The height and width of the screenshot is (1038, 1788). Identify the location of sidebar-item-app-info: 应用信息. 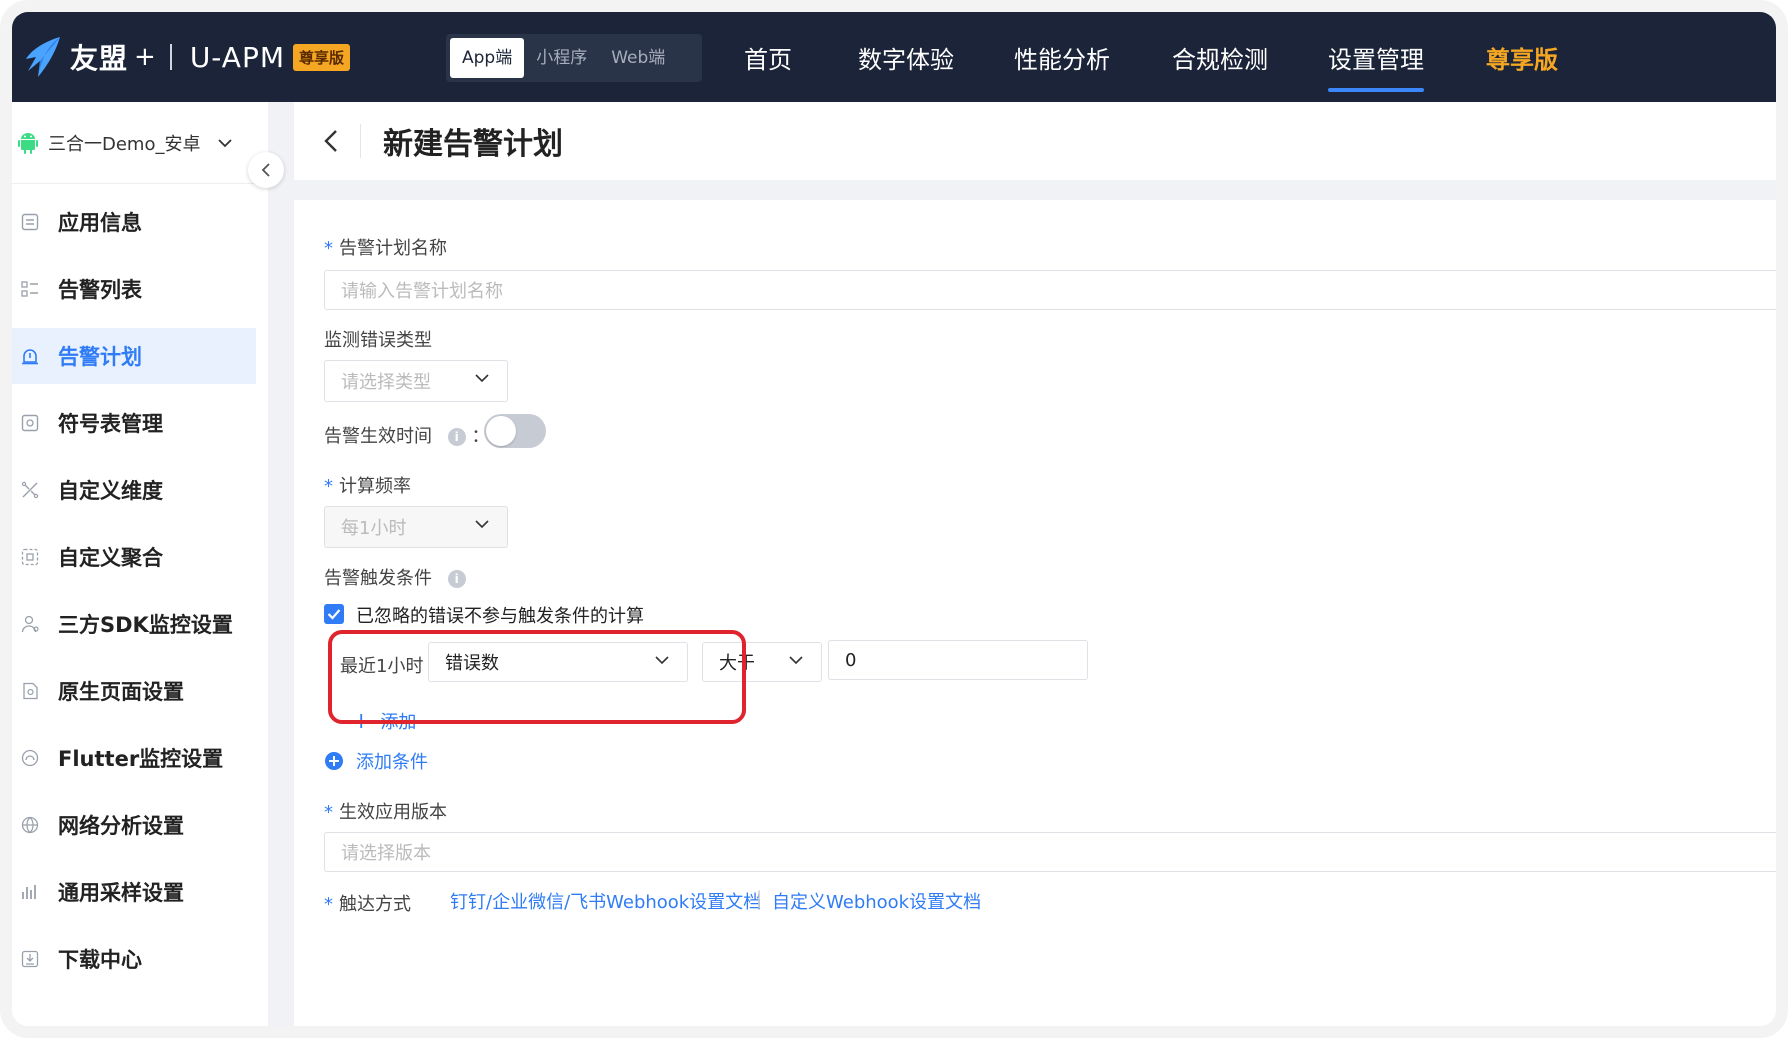
(140, 222).